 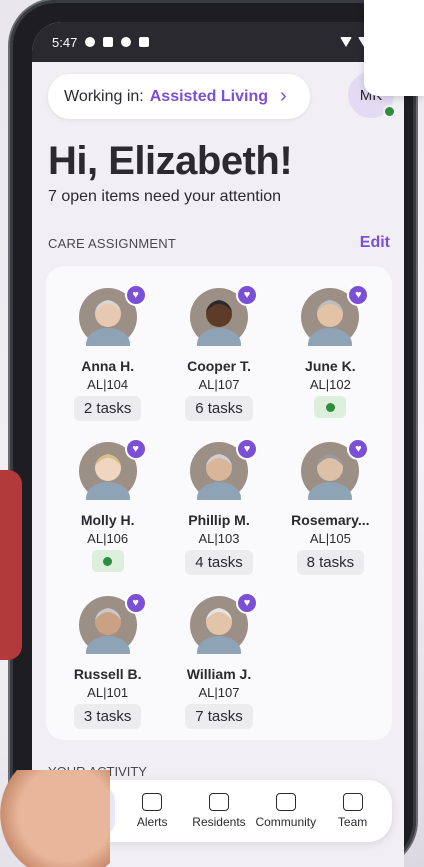 What do you see at coordinates (108, 384) in the screenshot?
I see `resident-room: AL|104` at bounding box center [108, 384].